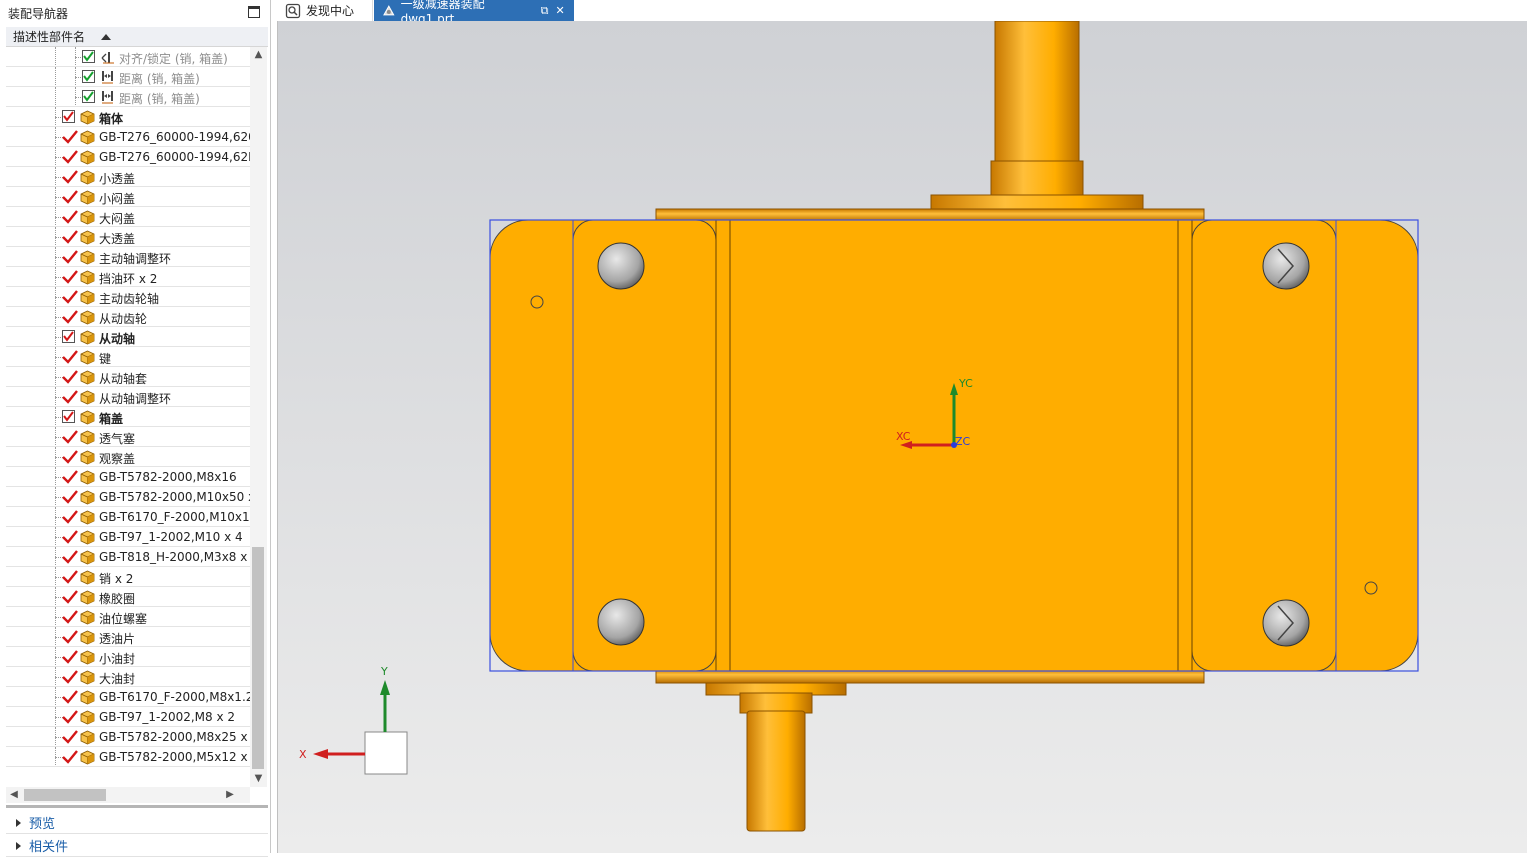  I want to click on tree-row: GB-T276_60000-1994,6202, so click(128, 137).